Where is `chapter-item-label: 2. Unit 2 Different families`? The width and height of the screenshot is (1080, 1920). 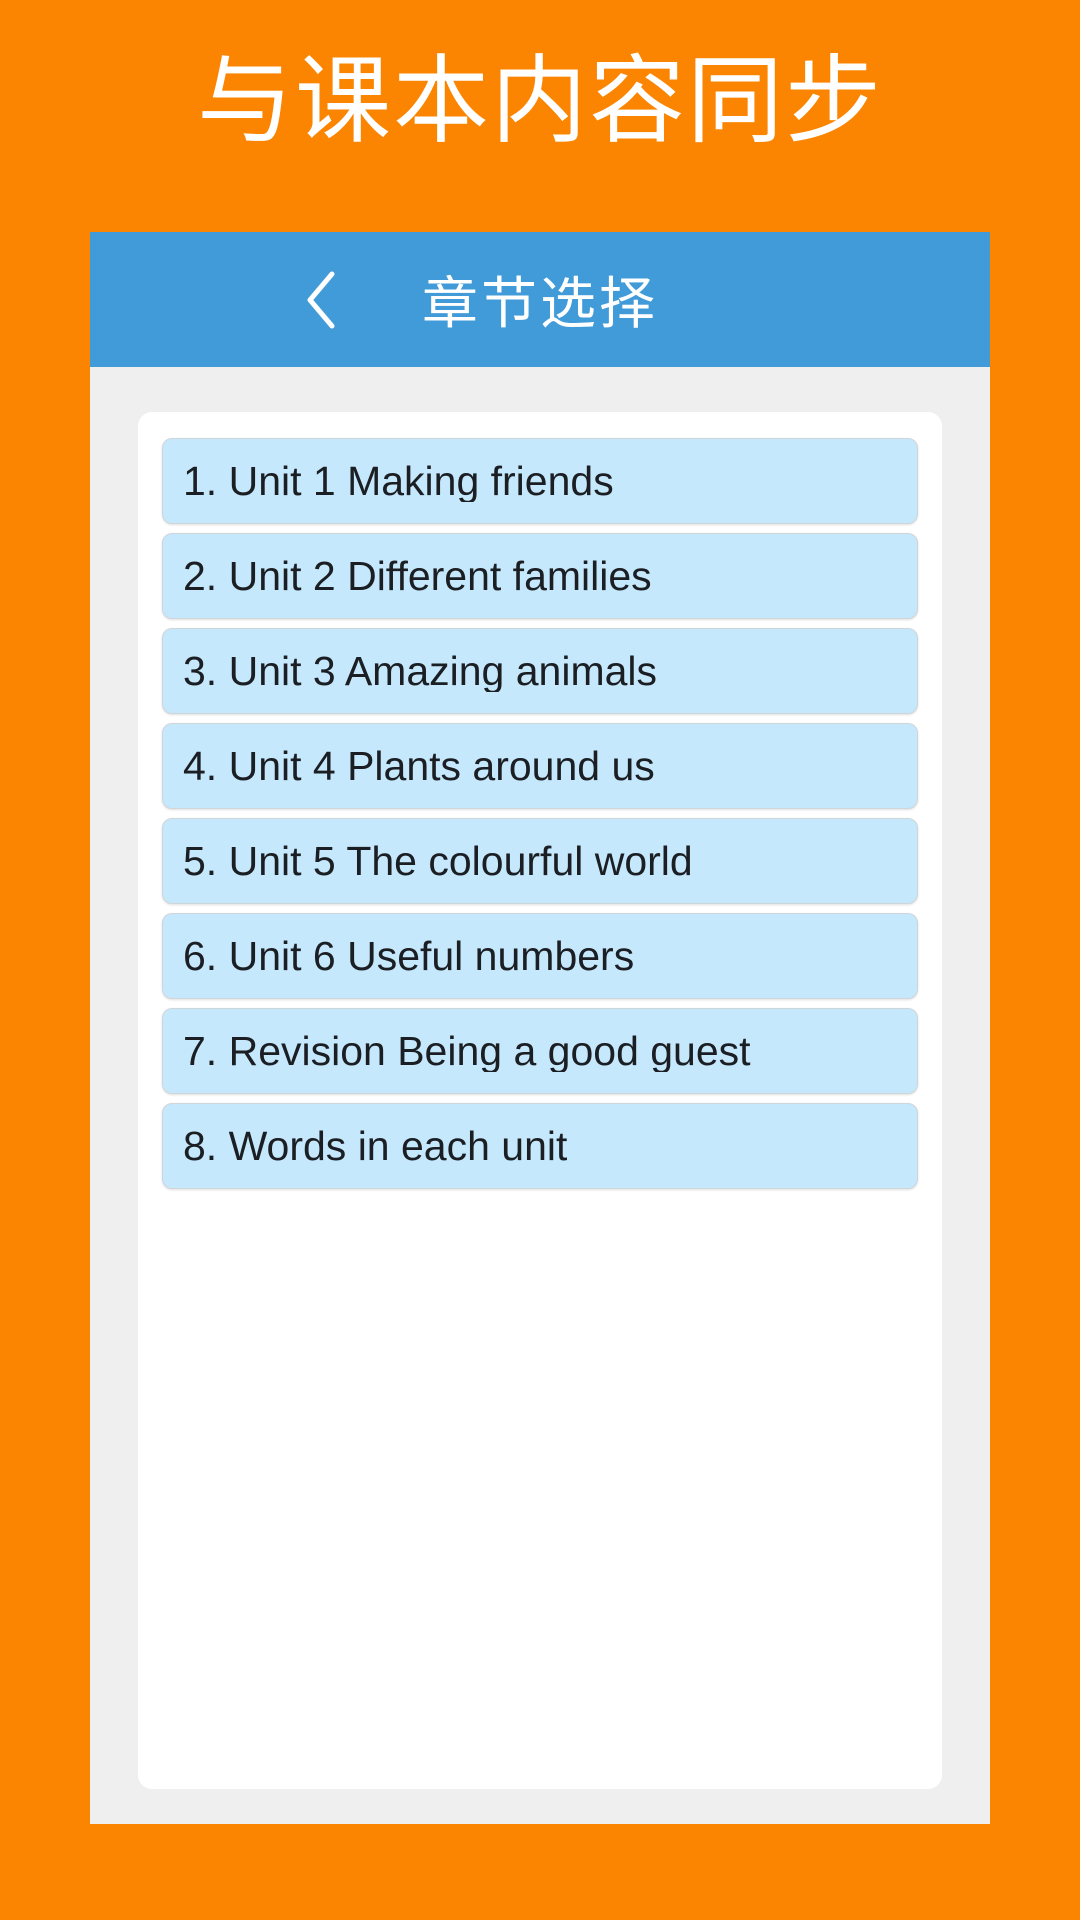
chapter-item-label: 2. Unit 2 Different families is located at coordinates (417, 576).